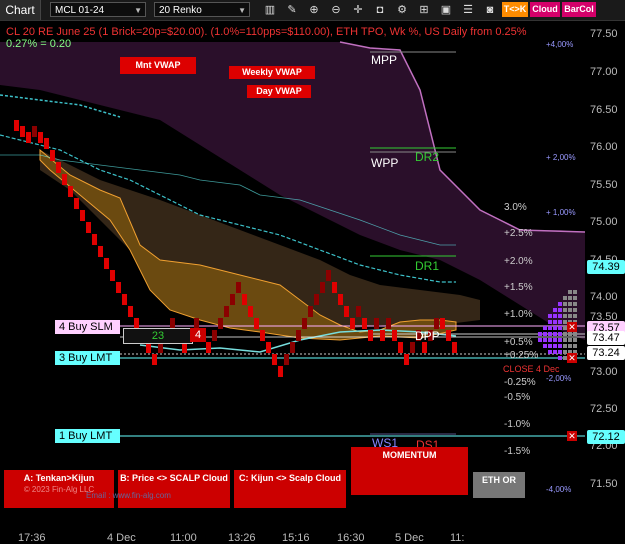 The image size is (625, 544). Describe the element at coordinates (427, 157) in the screenshot. I see `dr2-label: DR2` at that location.